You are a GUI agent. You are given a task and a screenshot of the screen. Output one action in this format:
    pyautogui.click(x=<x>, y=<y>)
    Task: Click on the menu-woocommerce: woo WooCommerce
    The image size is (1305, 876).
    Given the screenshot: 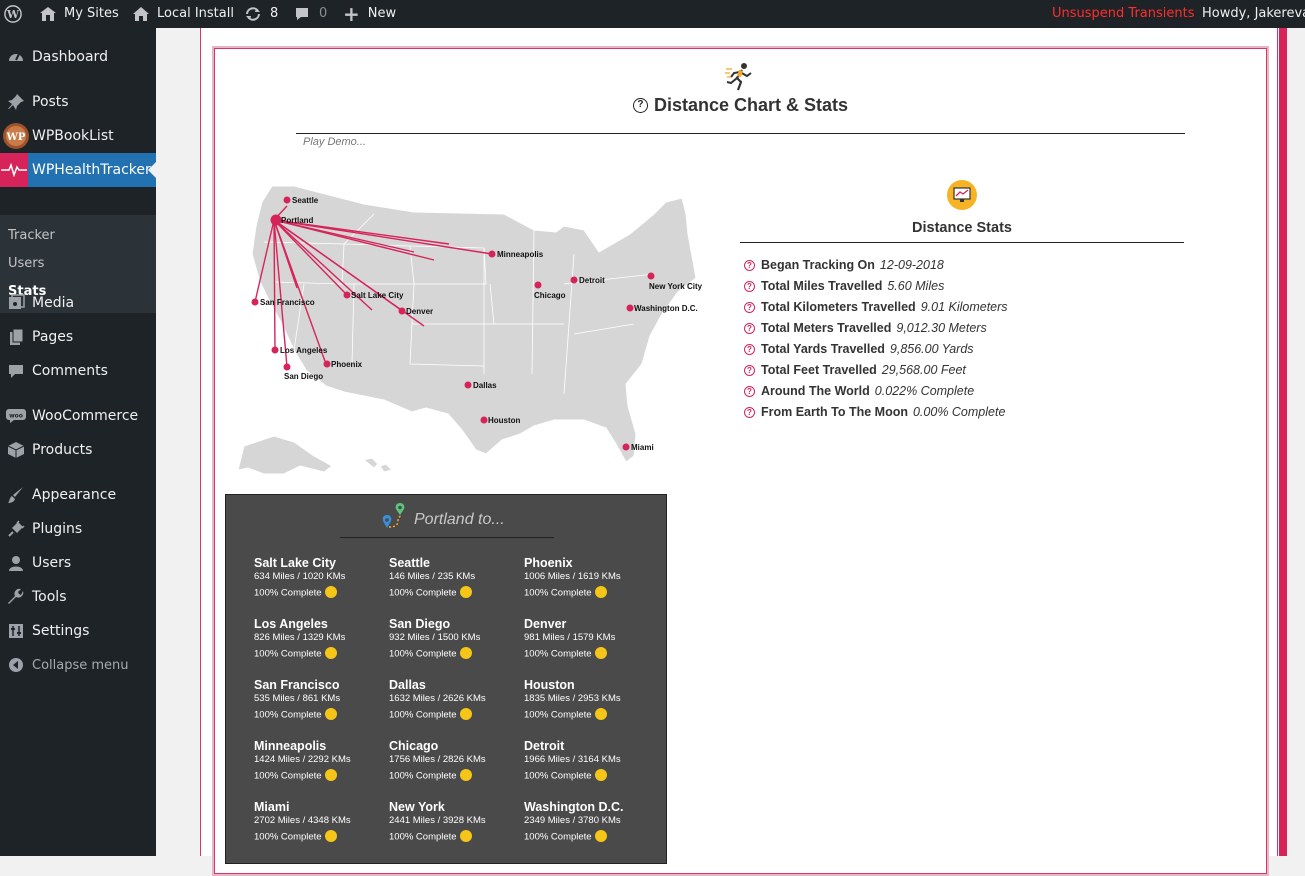 What is the action you would take?
    pyautogui.click(x=78, y=416)
    